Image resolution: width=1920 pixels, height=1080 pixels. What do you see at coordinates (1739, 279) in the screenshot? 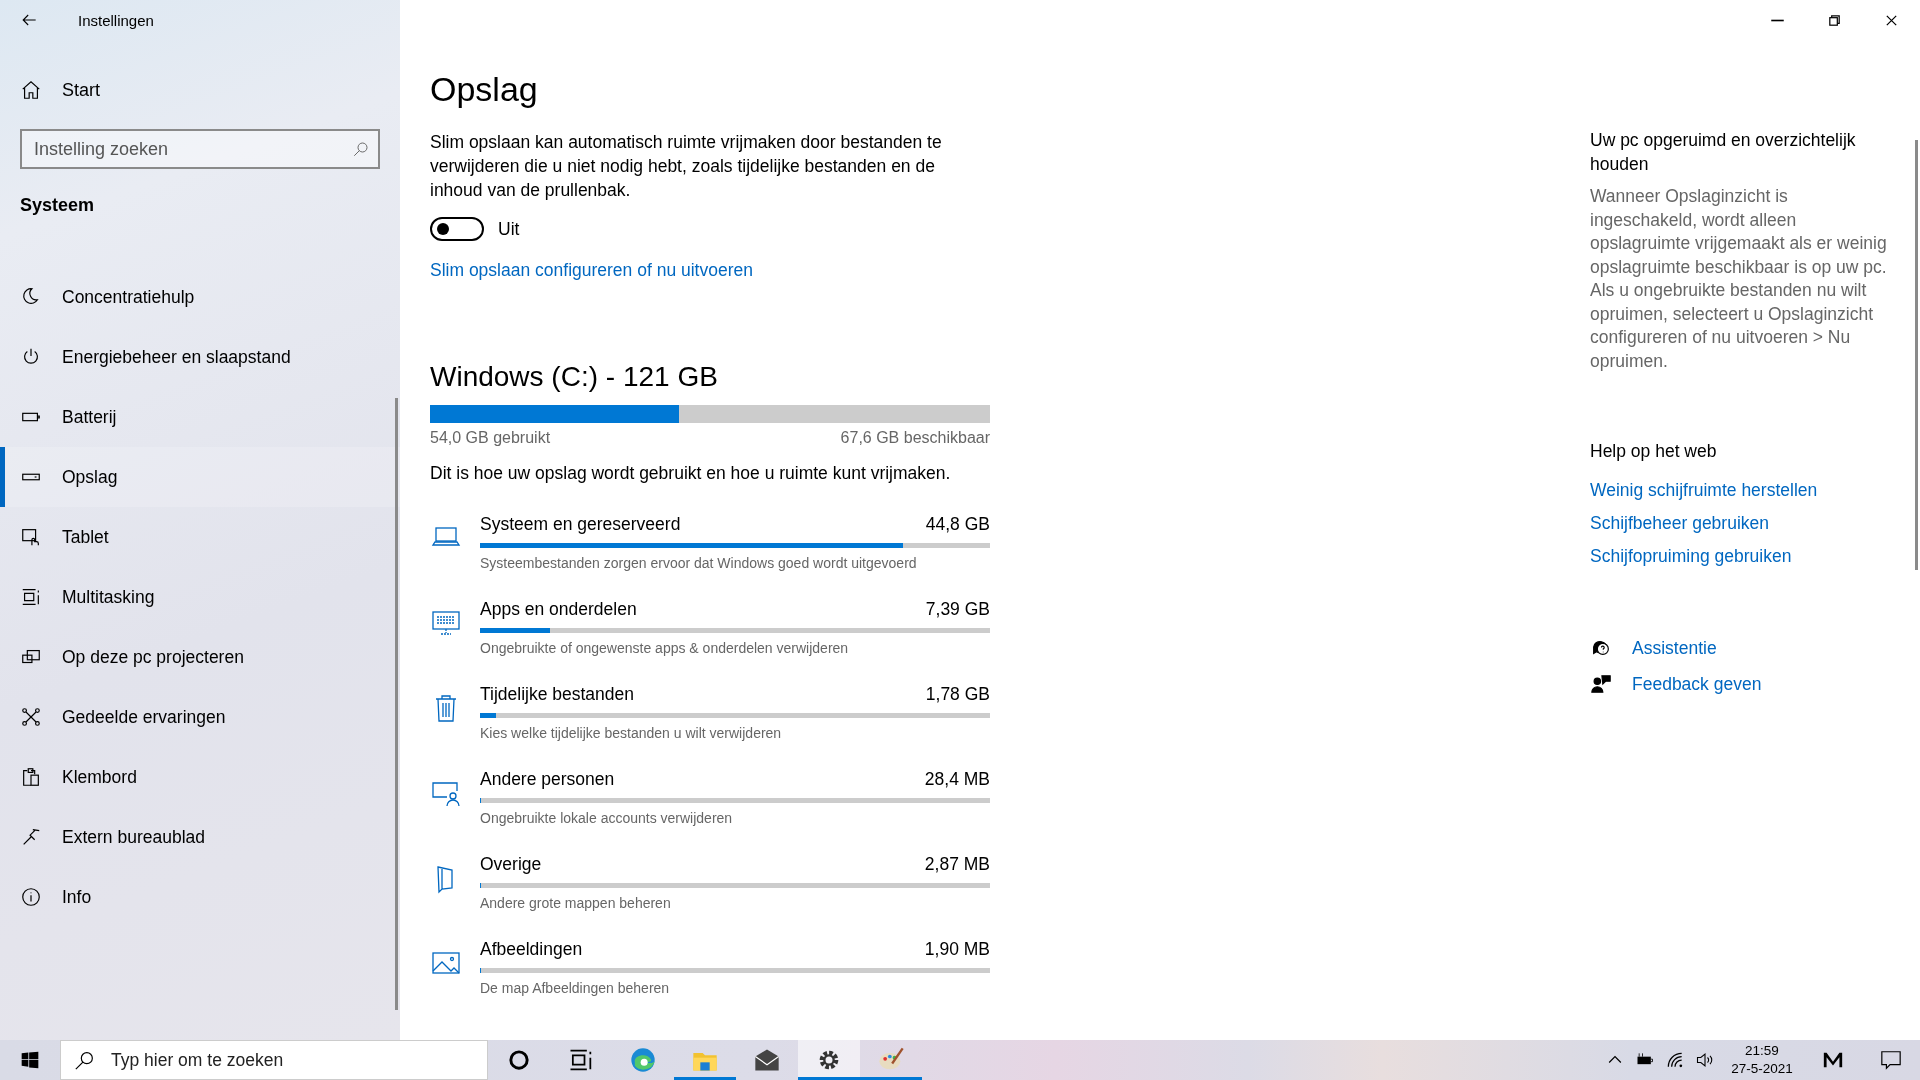
I see `panel-text: Wanneer Opslaginzicht is ingeschakeld, wordt alleen opslagruimte vrijgemaakt als er weinig opslagruimte beschikbaar is op uw pc. Als u ongebruikte bestanden nu wilt opruimen, selecteert u Opslaginzicht configureren of nu uitvoeren > Nu opruimen.` at bounding box center [1739, 279].